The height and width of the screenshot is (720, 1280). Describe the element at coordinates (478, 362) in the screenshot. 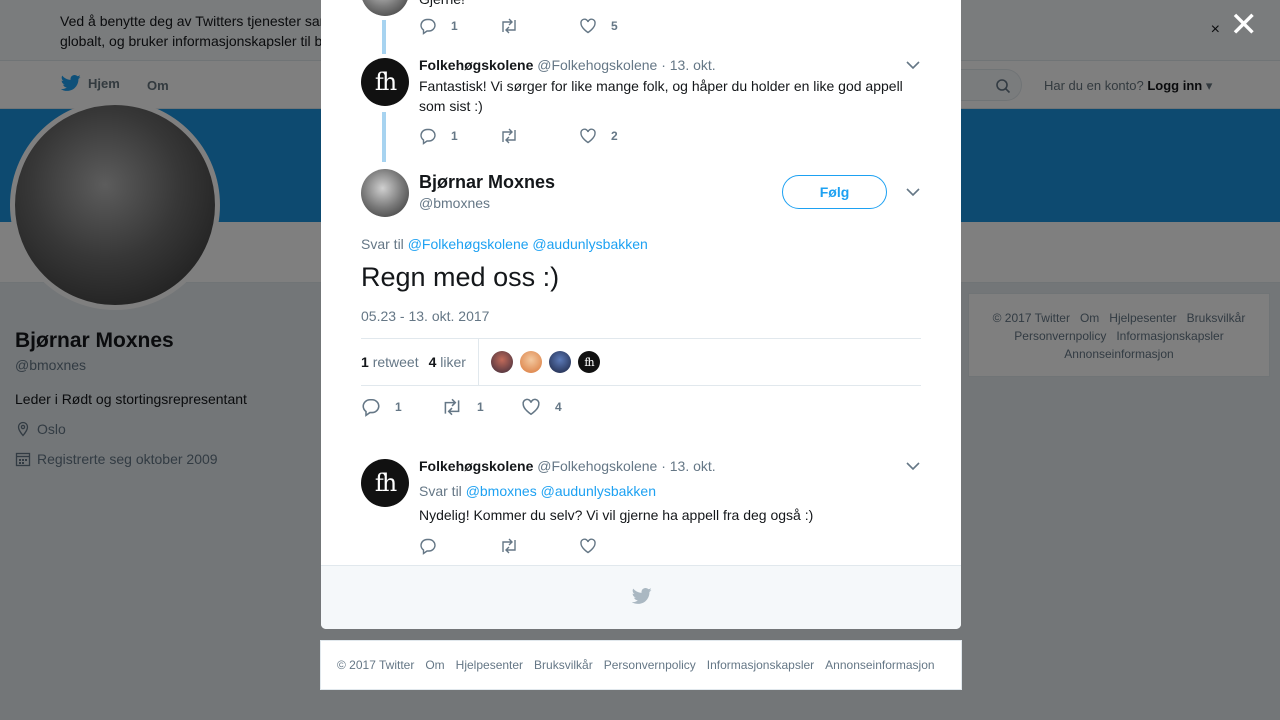

I see `stats-divider` at that location.